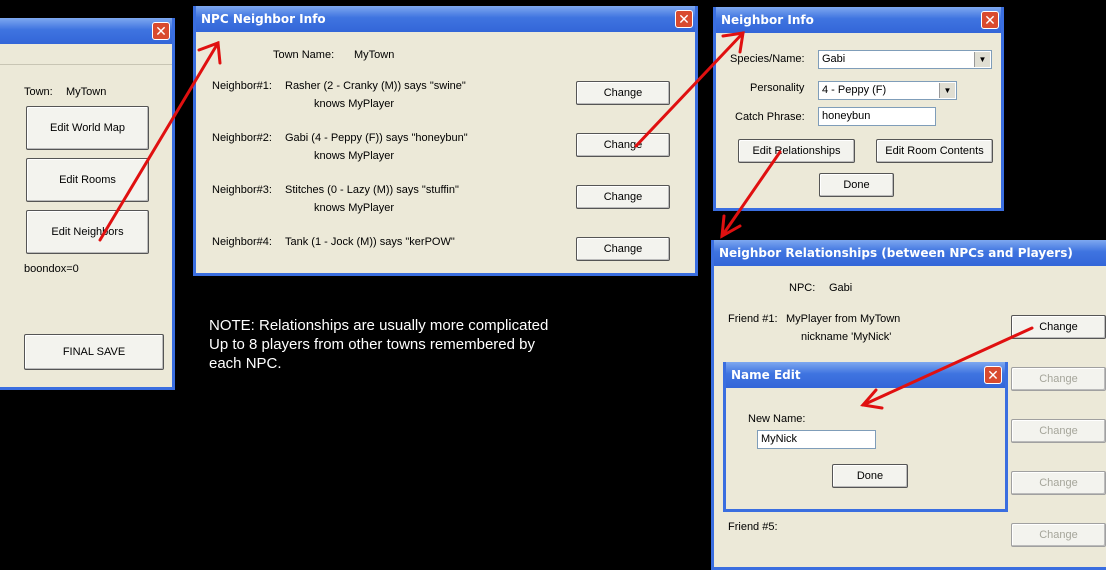 The width and height of the screenshot is (1106, 570). Describe the element at coordinates (858, 20) in the screenshot. I see `neighbor-info-titlebar: Neighbor Info` at that location.